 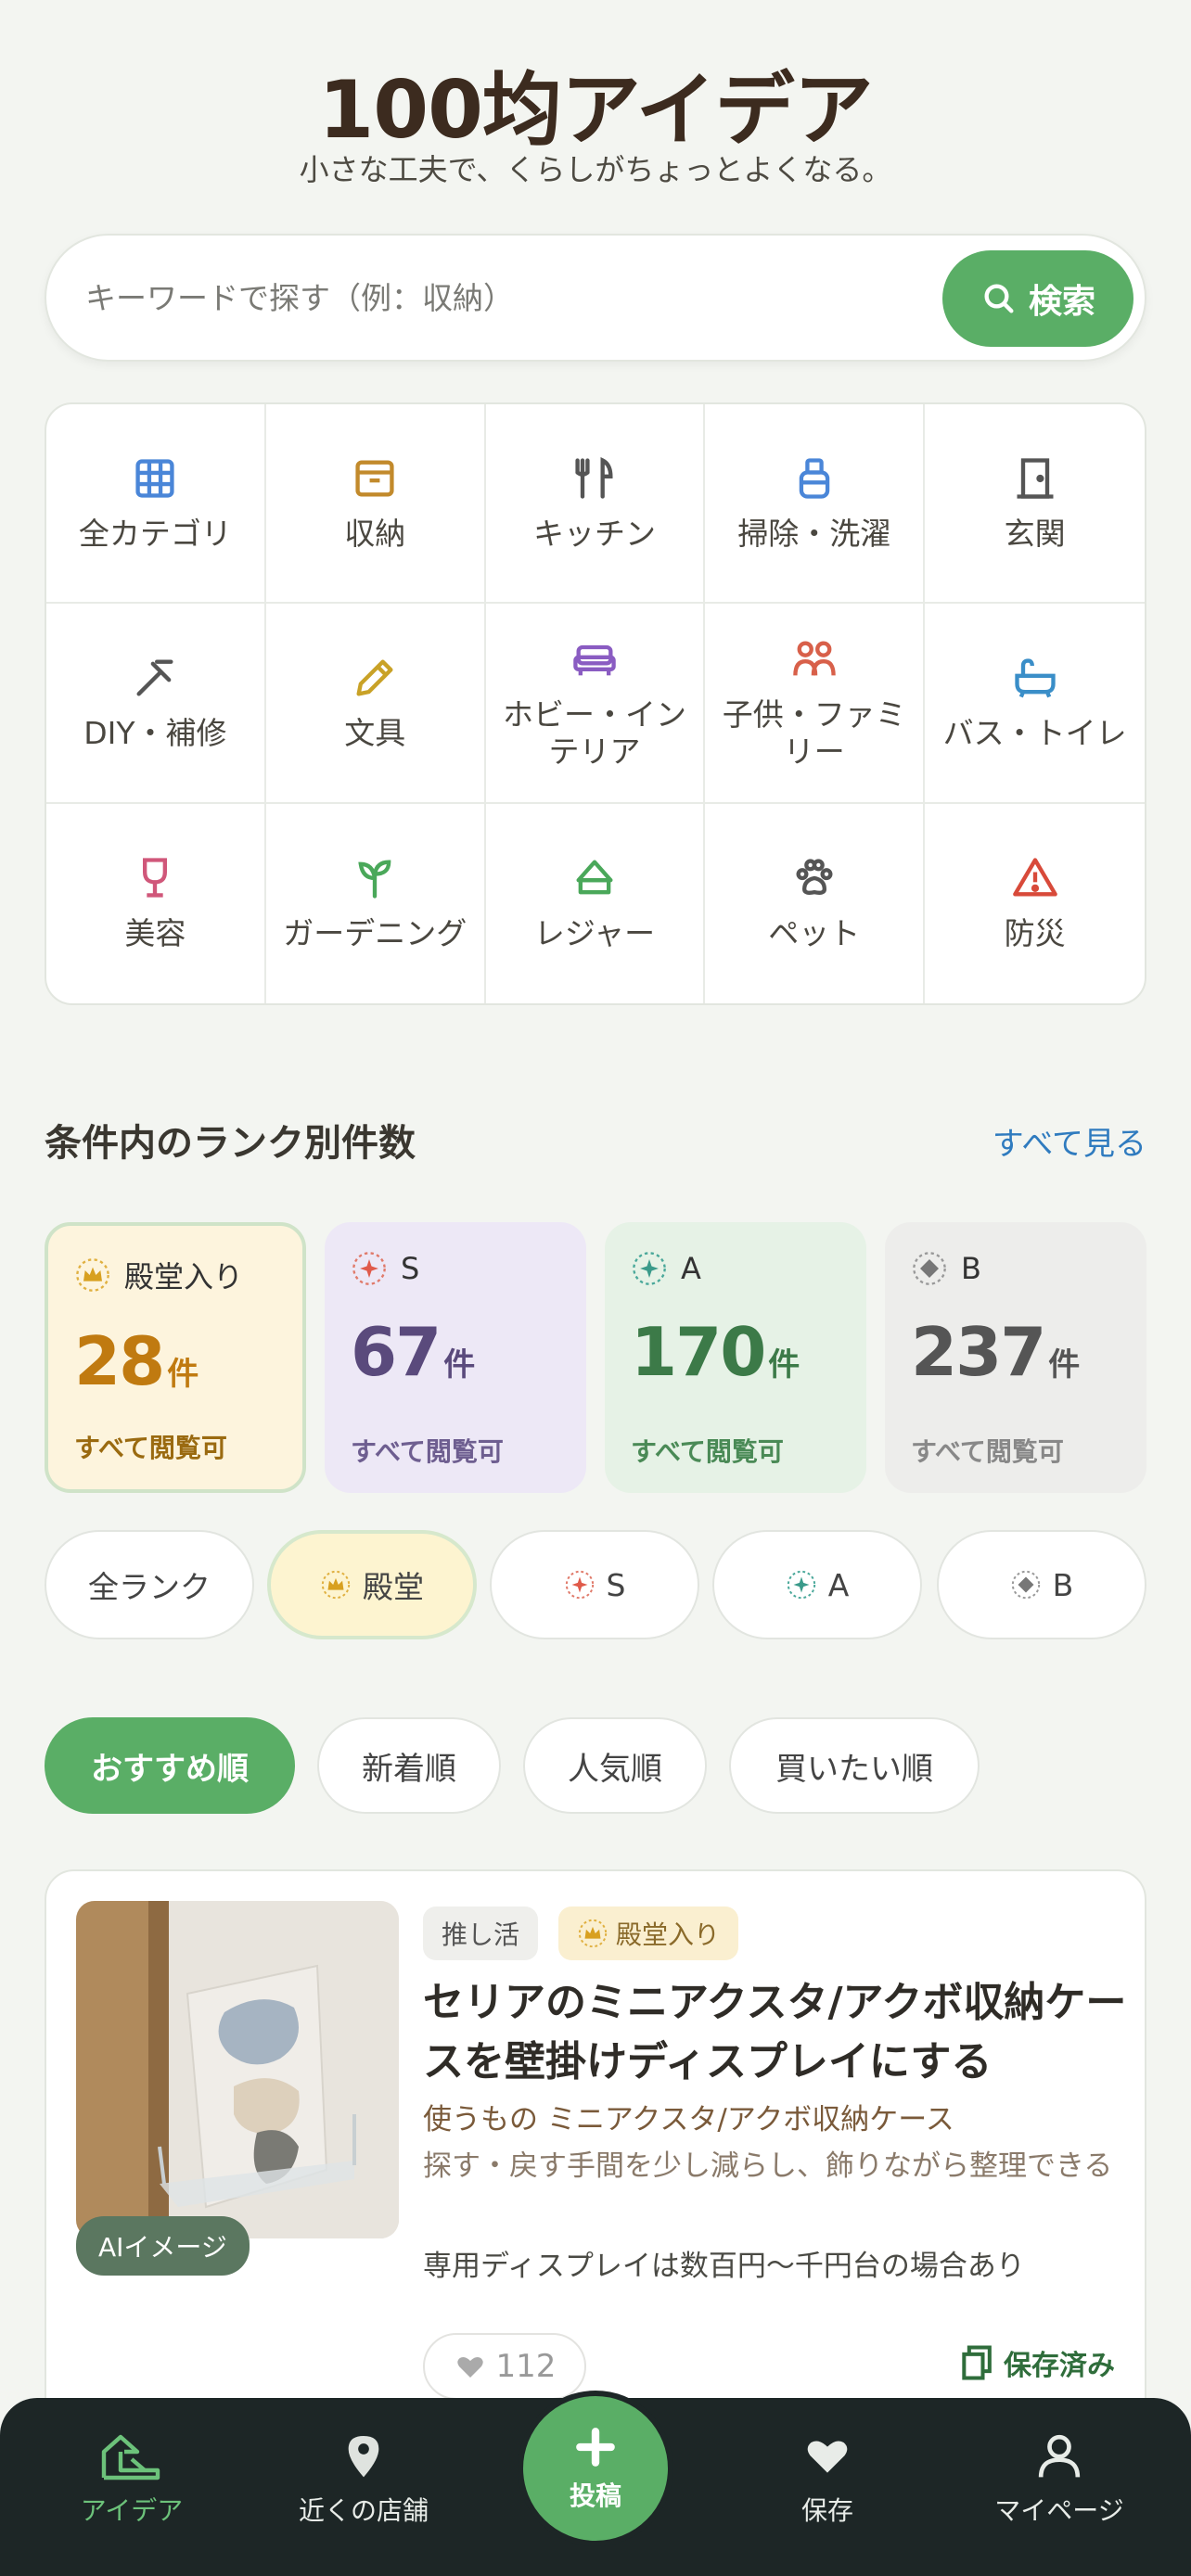 What do you see at coordinates (374, 677) in the screenshot?
I see `pencil-icon` at bounding box center [374, 677].